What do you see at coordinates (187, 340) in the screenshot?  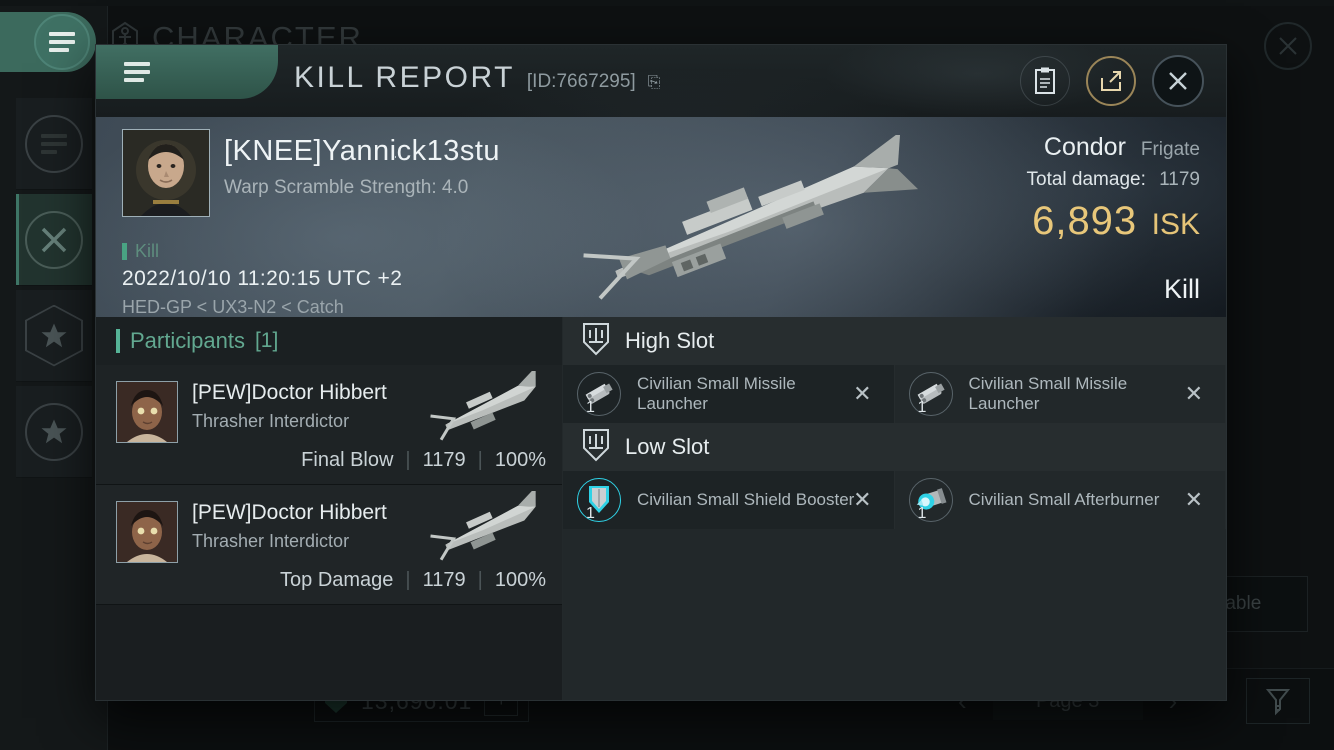 I see `participants-title: Participants` at bounding box center [187, 340].